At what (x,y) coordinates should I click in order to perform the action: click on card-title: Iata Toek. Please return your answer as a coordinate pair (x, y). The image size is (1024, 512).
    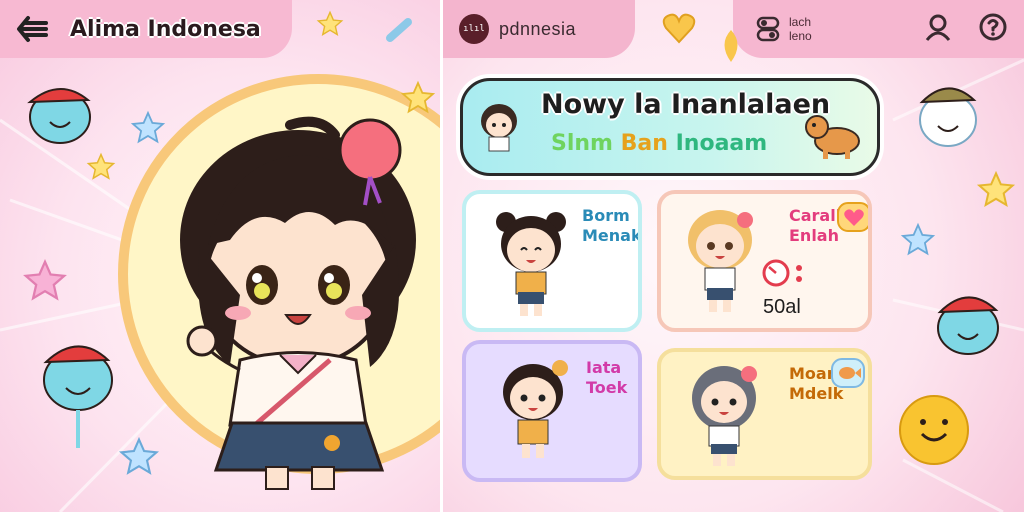
    Looking at the image, I should click on (606, 378).